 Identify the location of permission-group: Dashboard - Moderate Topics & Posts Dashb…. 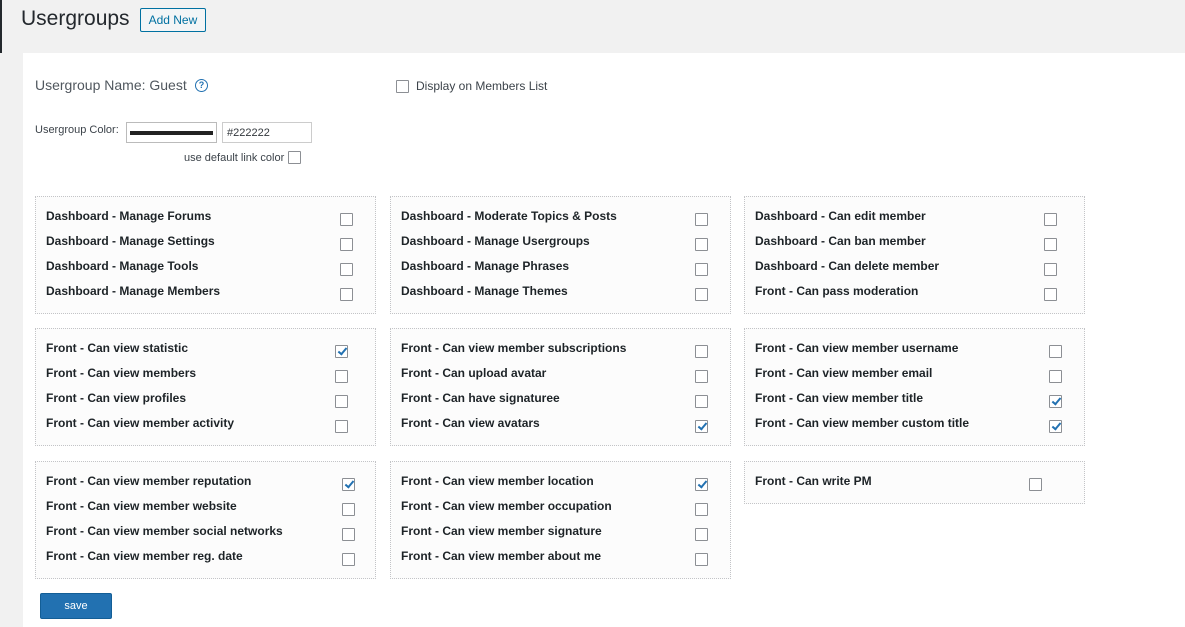
(560, 255).